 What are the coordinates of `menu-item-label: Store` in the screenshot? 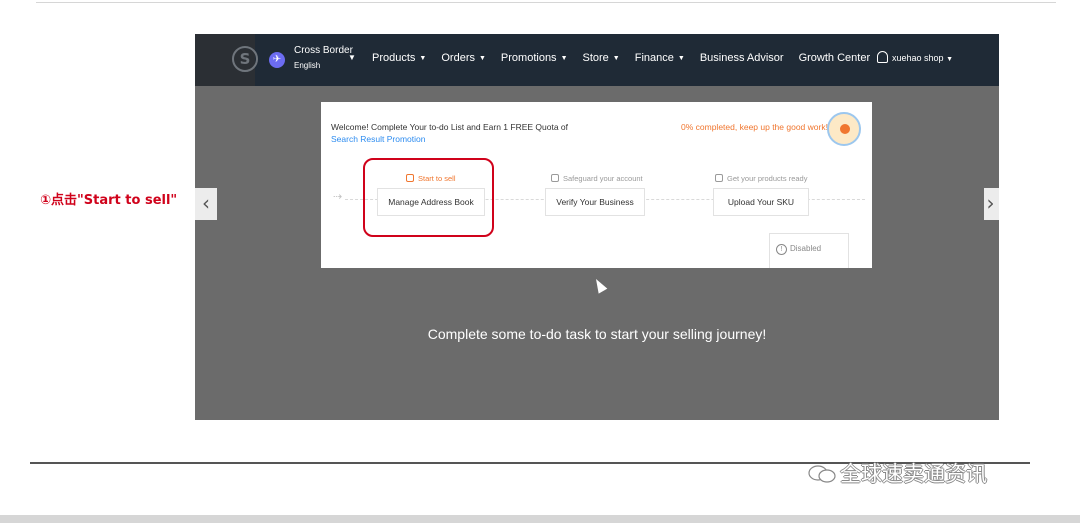 It's located at (595, 58).